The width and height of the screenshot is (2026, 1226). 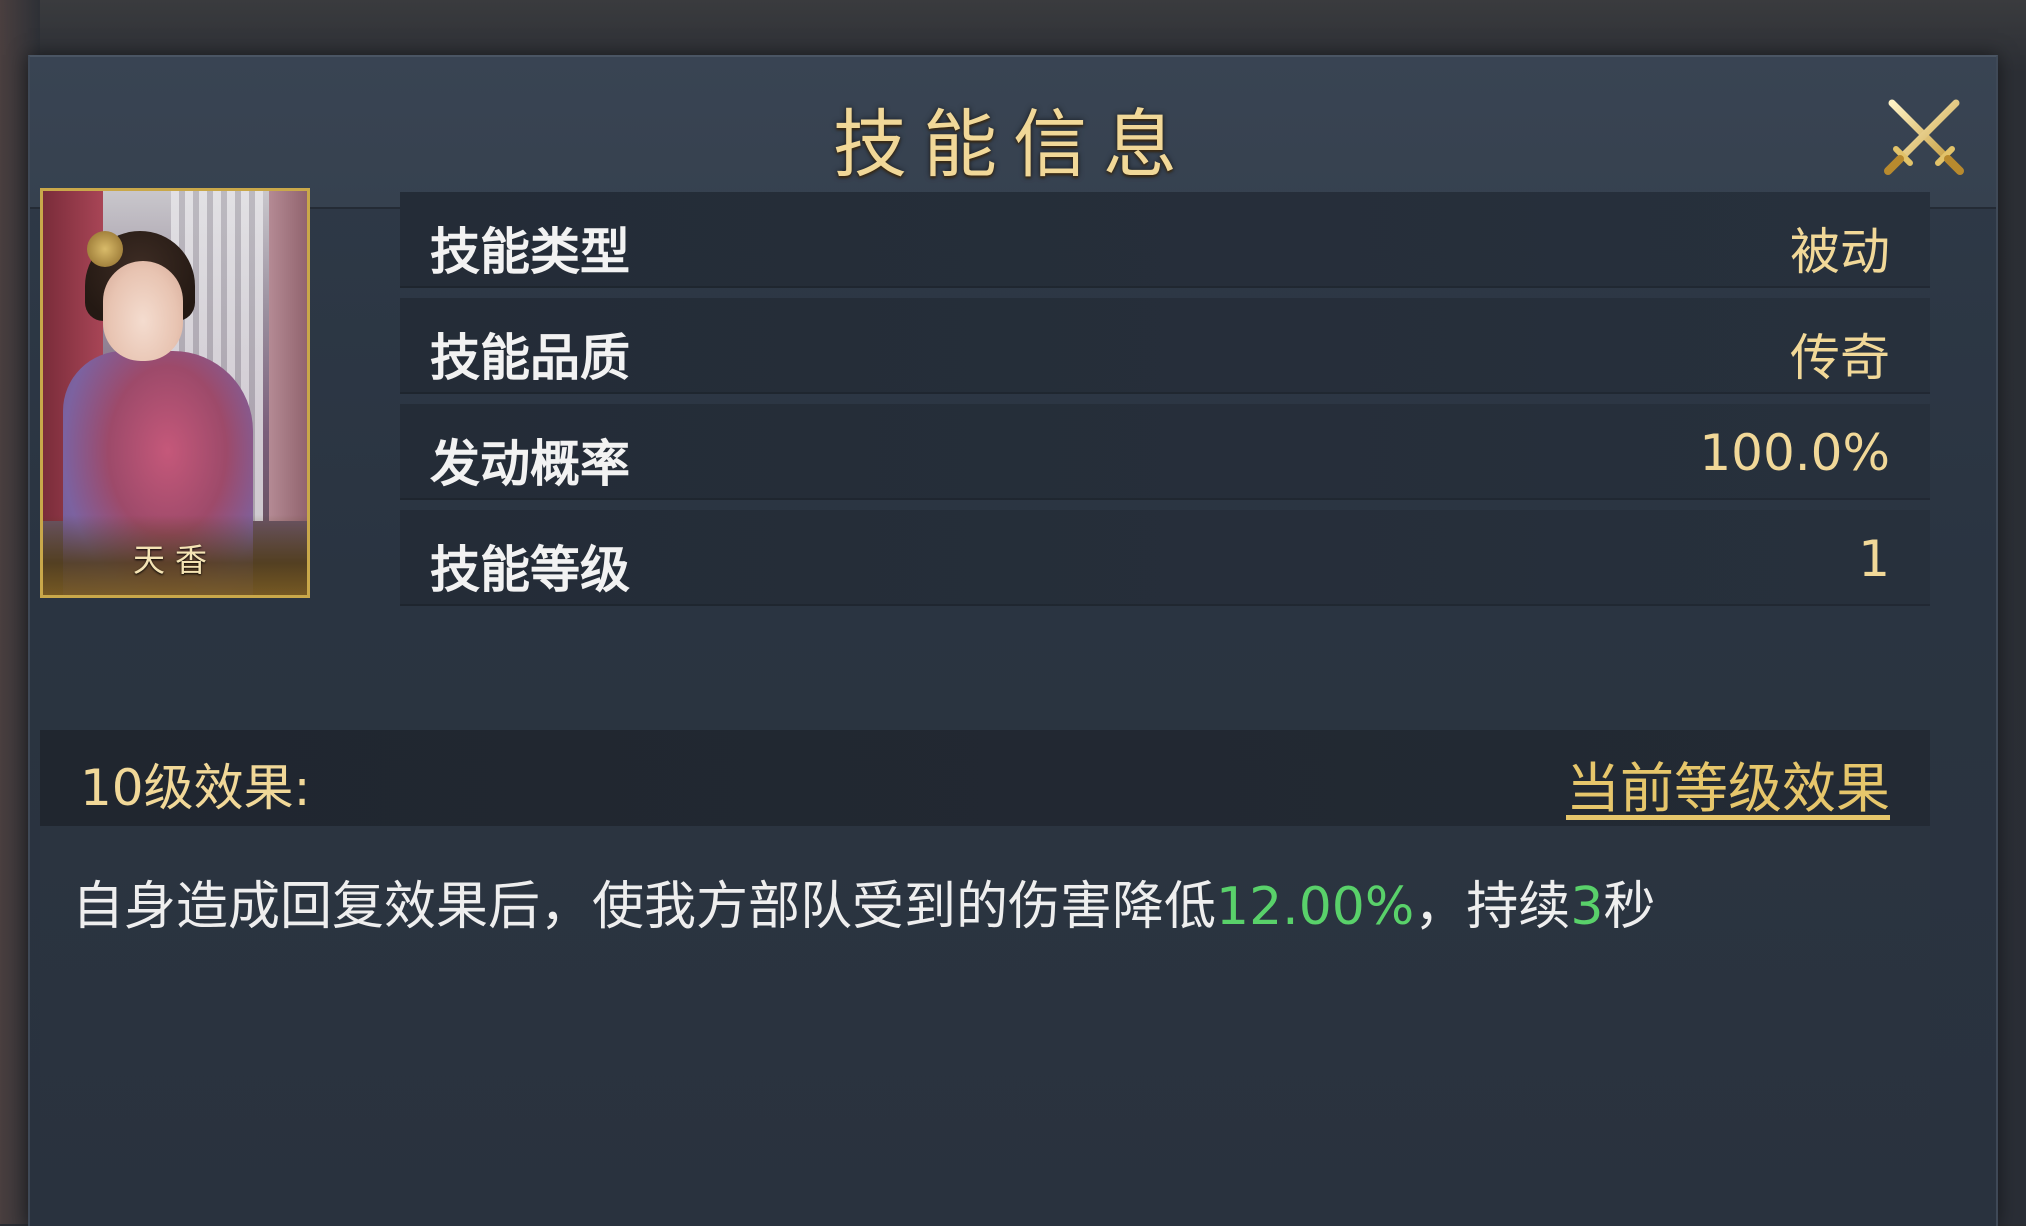 I want to click on dialog-header: 技能信息, so click(x=1013, y=133).